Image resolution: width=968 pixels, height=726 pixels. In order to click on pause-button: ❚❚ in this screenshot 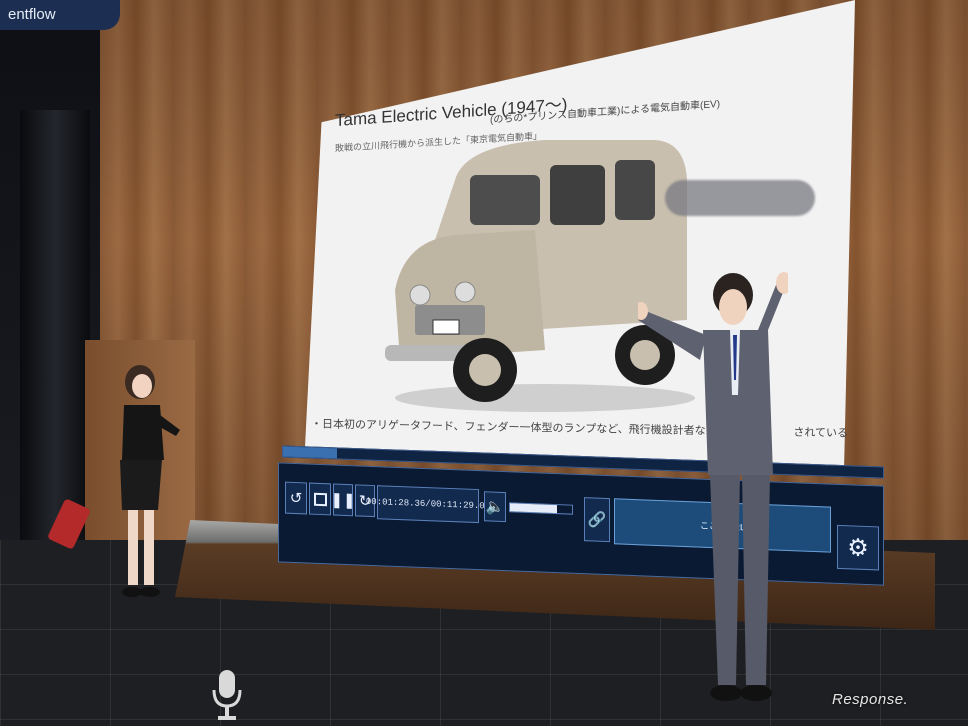, I will do `click(343, 500)`.